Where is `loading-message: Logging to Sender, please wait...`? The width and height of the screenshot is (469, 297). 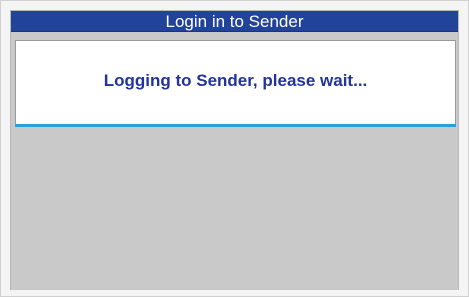 loading-message: Logging to Sender, please wait... is located at coordinates (235, 80).